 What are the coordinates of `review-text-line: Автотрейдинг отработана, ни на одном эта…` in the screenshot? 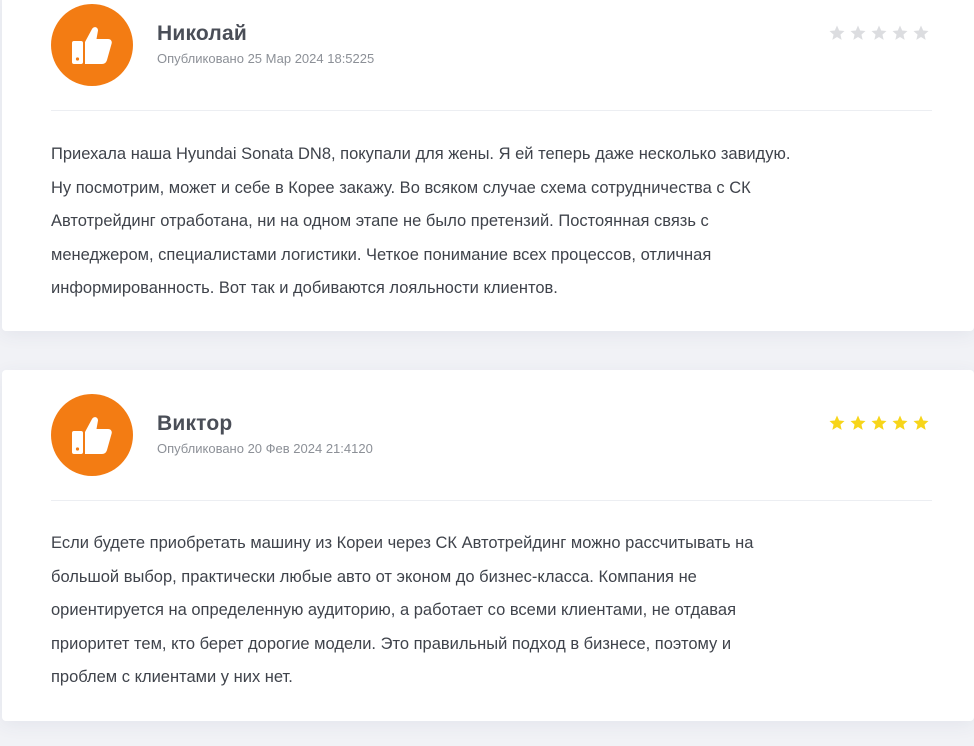 It's located at (380, 221).